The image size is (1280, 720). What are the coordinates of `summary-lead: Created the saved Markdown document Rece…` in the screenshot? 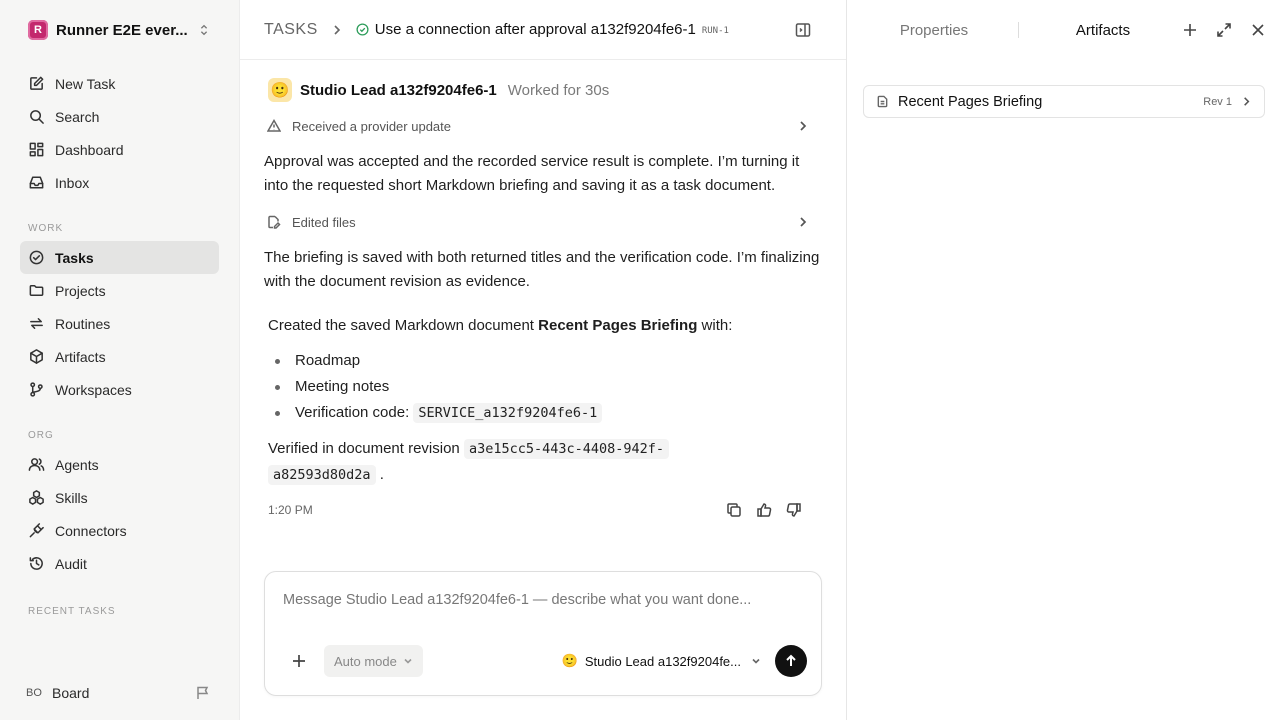 It's located at (545, 326).